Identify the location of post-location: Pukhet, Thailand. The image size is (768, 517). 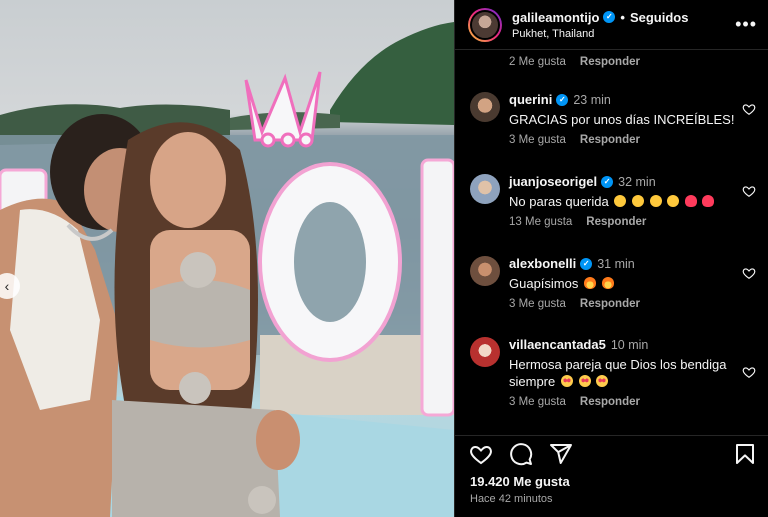
(600, 34).